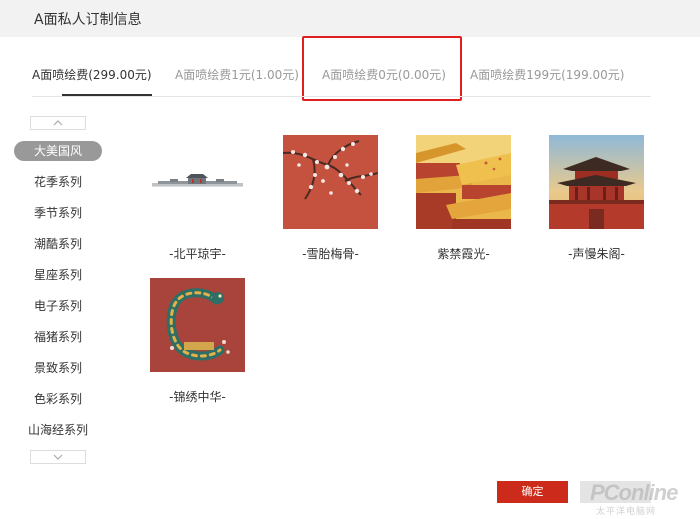  What do you see at coordinates (197, 254) in the screenshot?
I see `design-caption: -北平琼宇-` at bounding box center [197, 254].